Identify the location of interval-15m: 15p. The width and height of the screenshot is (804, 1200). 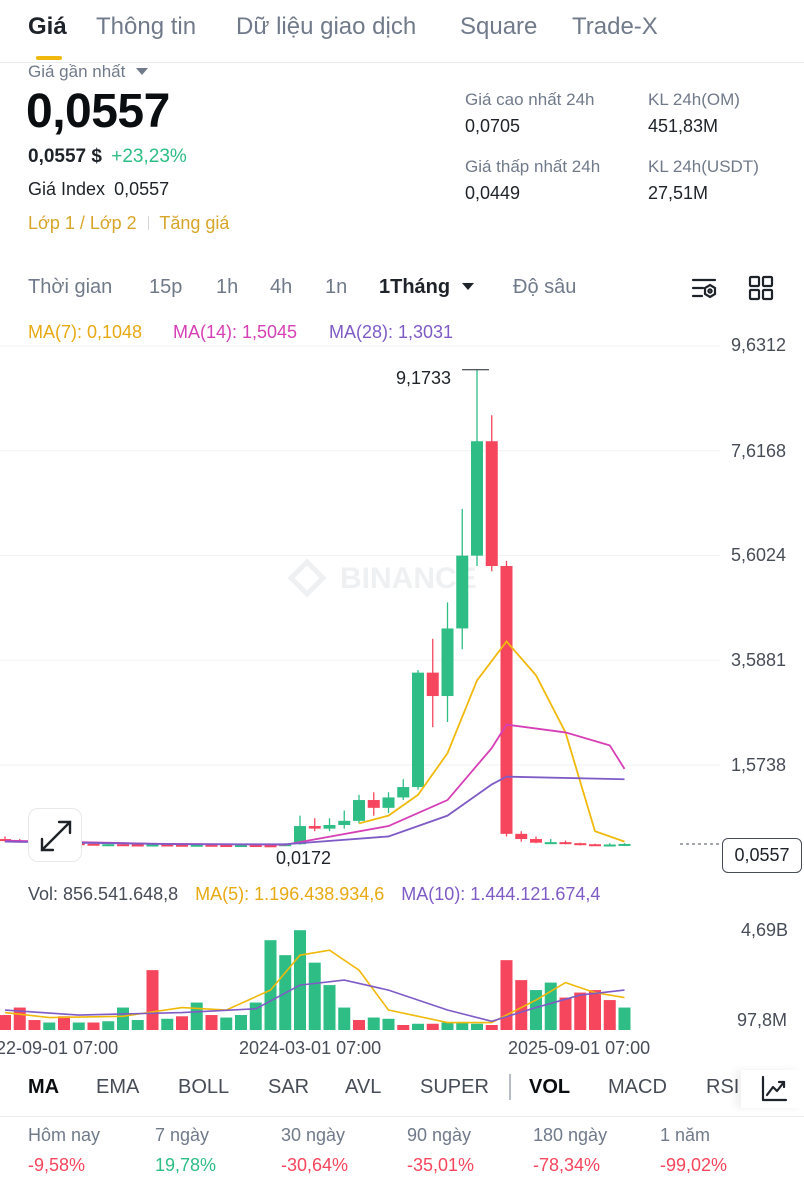
(165, 287).